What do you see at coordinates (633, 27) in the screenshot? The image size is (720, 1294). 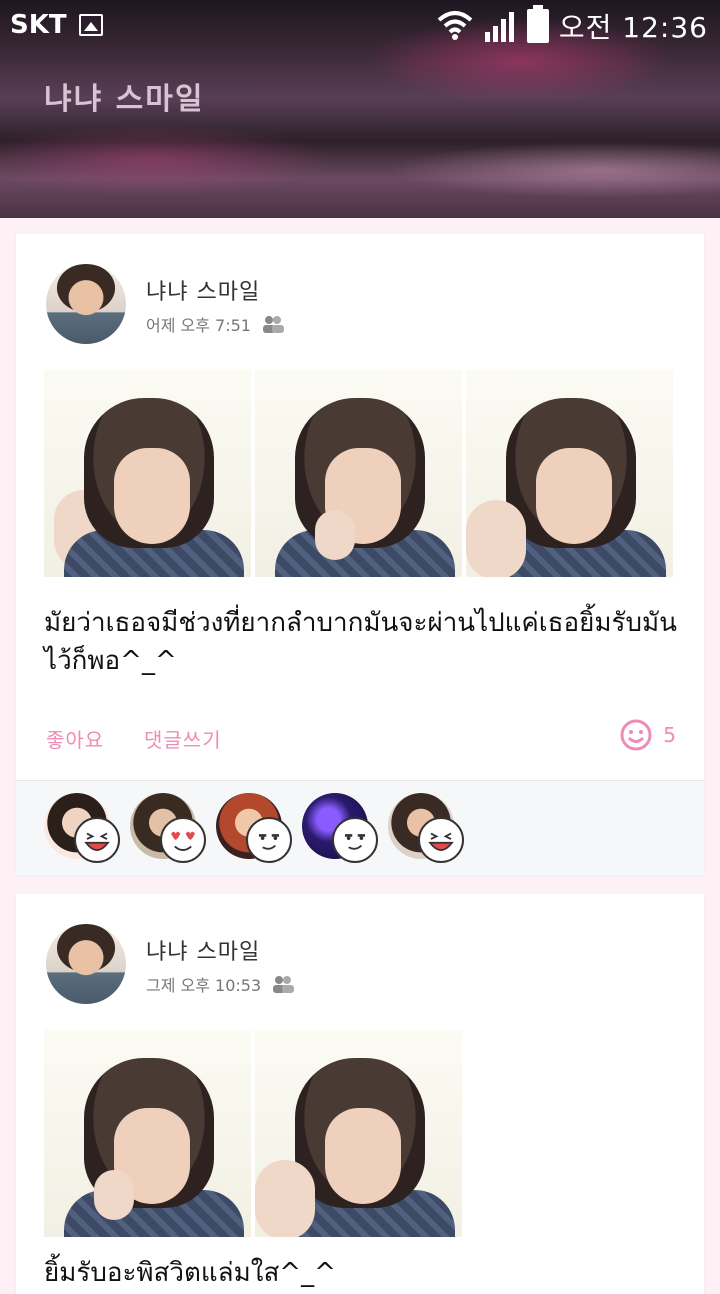 I see `clock: 오전 12:36` at bounding box center [633, 27].